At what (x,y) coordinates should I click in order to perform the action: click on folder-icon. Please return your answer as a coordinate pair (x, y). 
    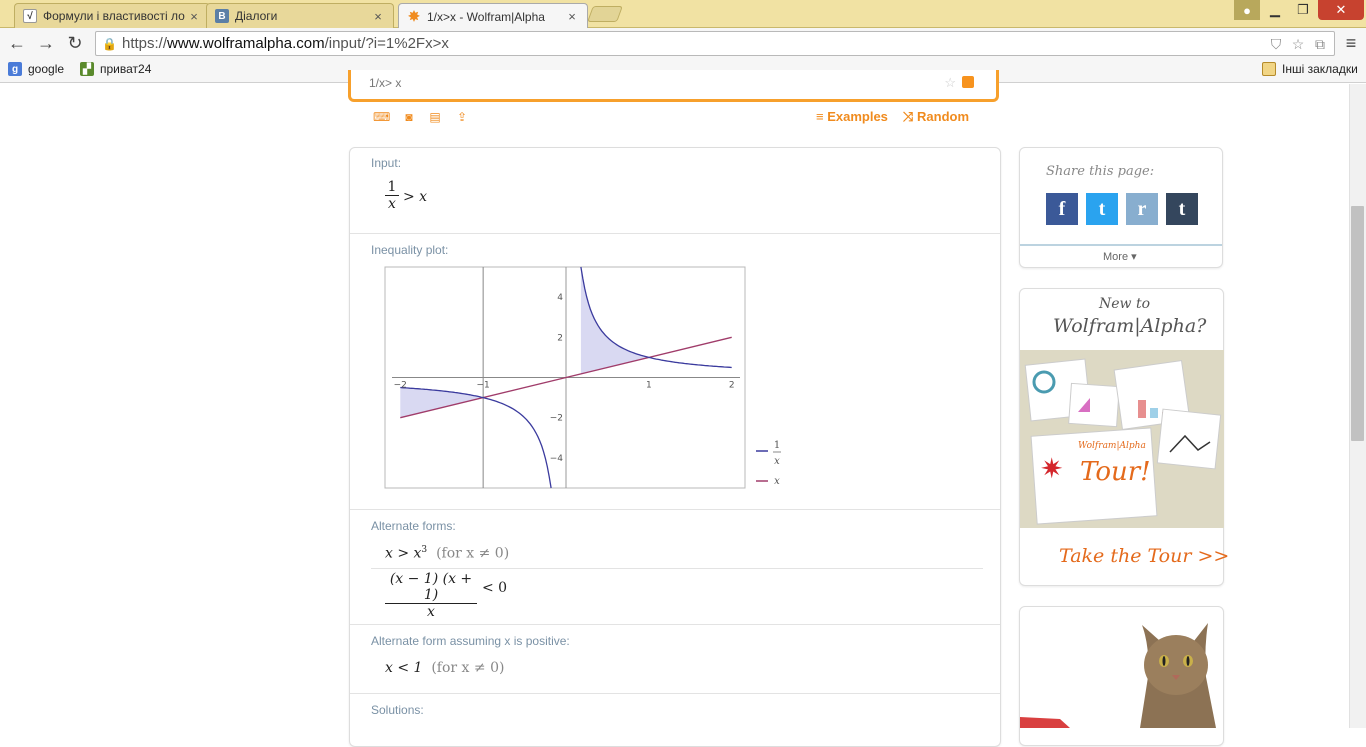
    Looking at the image, I should click on (1269, 69).